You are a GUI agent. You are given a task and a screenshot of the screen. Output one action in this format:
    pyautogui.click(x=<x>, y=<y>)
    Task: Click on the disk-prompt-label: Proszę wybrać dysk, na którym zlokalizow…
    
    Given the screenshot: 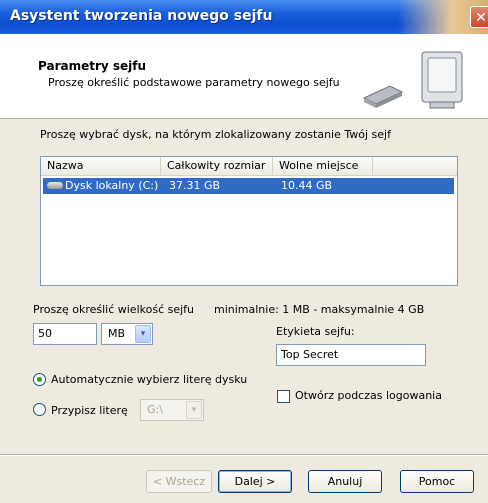 What is the action you would take?
    pyautogui.click(x=215, y=134)
    